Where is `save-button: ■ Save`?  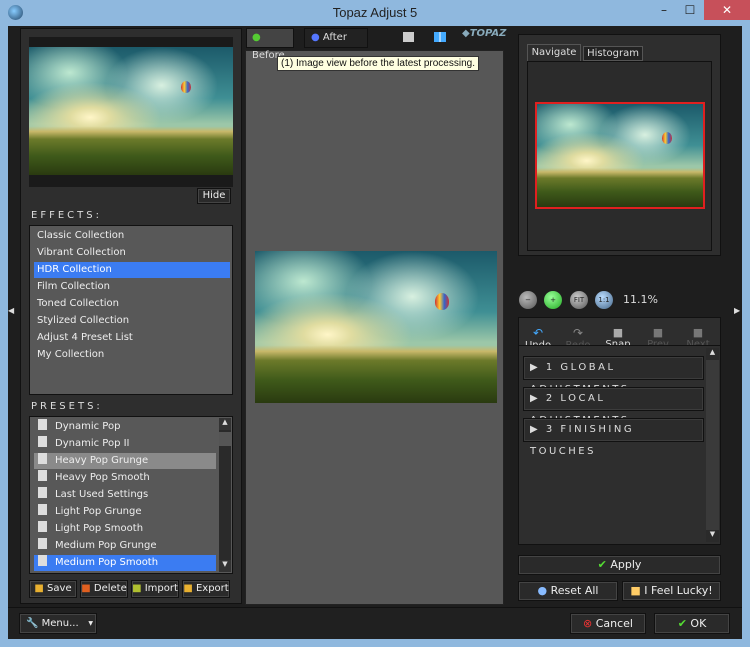 save-button: ■ Save is located at coordinates (53, 589).